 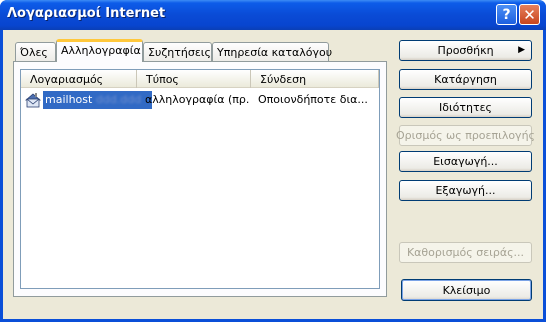 I want to click on properties-button: Ιδιότητες, so click(x=465, y=107).